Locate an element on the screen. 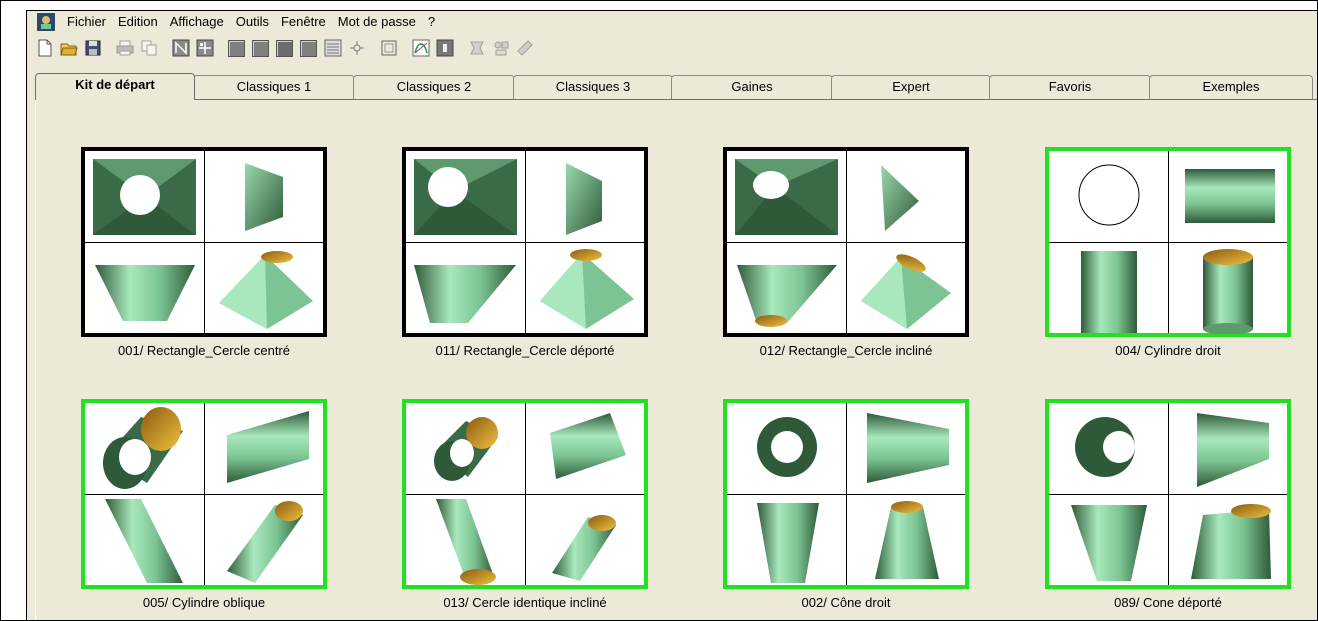 The height and width of the screenshot is (621, 1318). view-split-icon is located at coordinates (204, 48).